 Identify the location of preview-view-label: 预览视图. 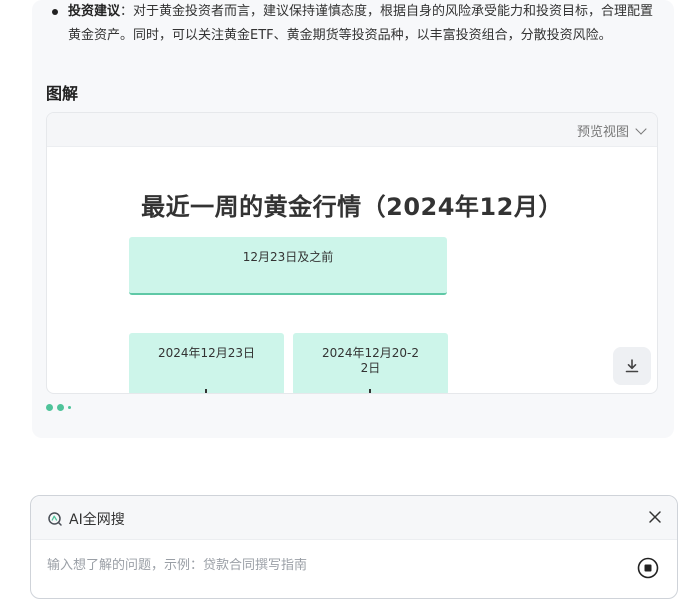
(602, 132).